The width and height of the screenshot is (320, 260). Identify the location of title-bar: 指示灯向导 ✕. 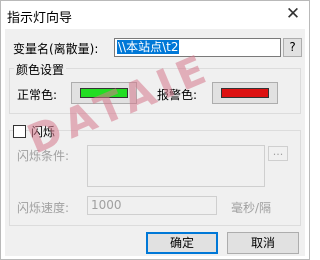
(155, 15).